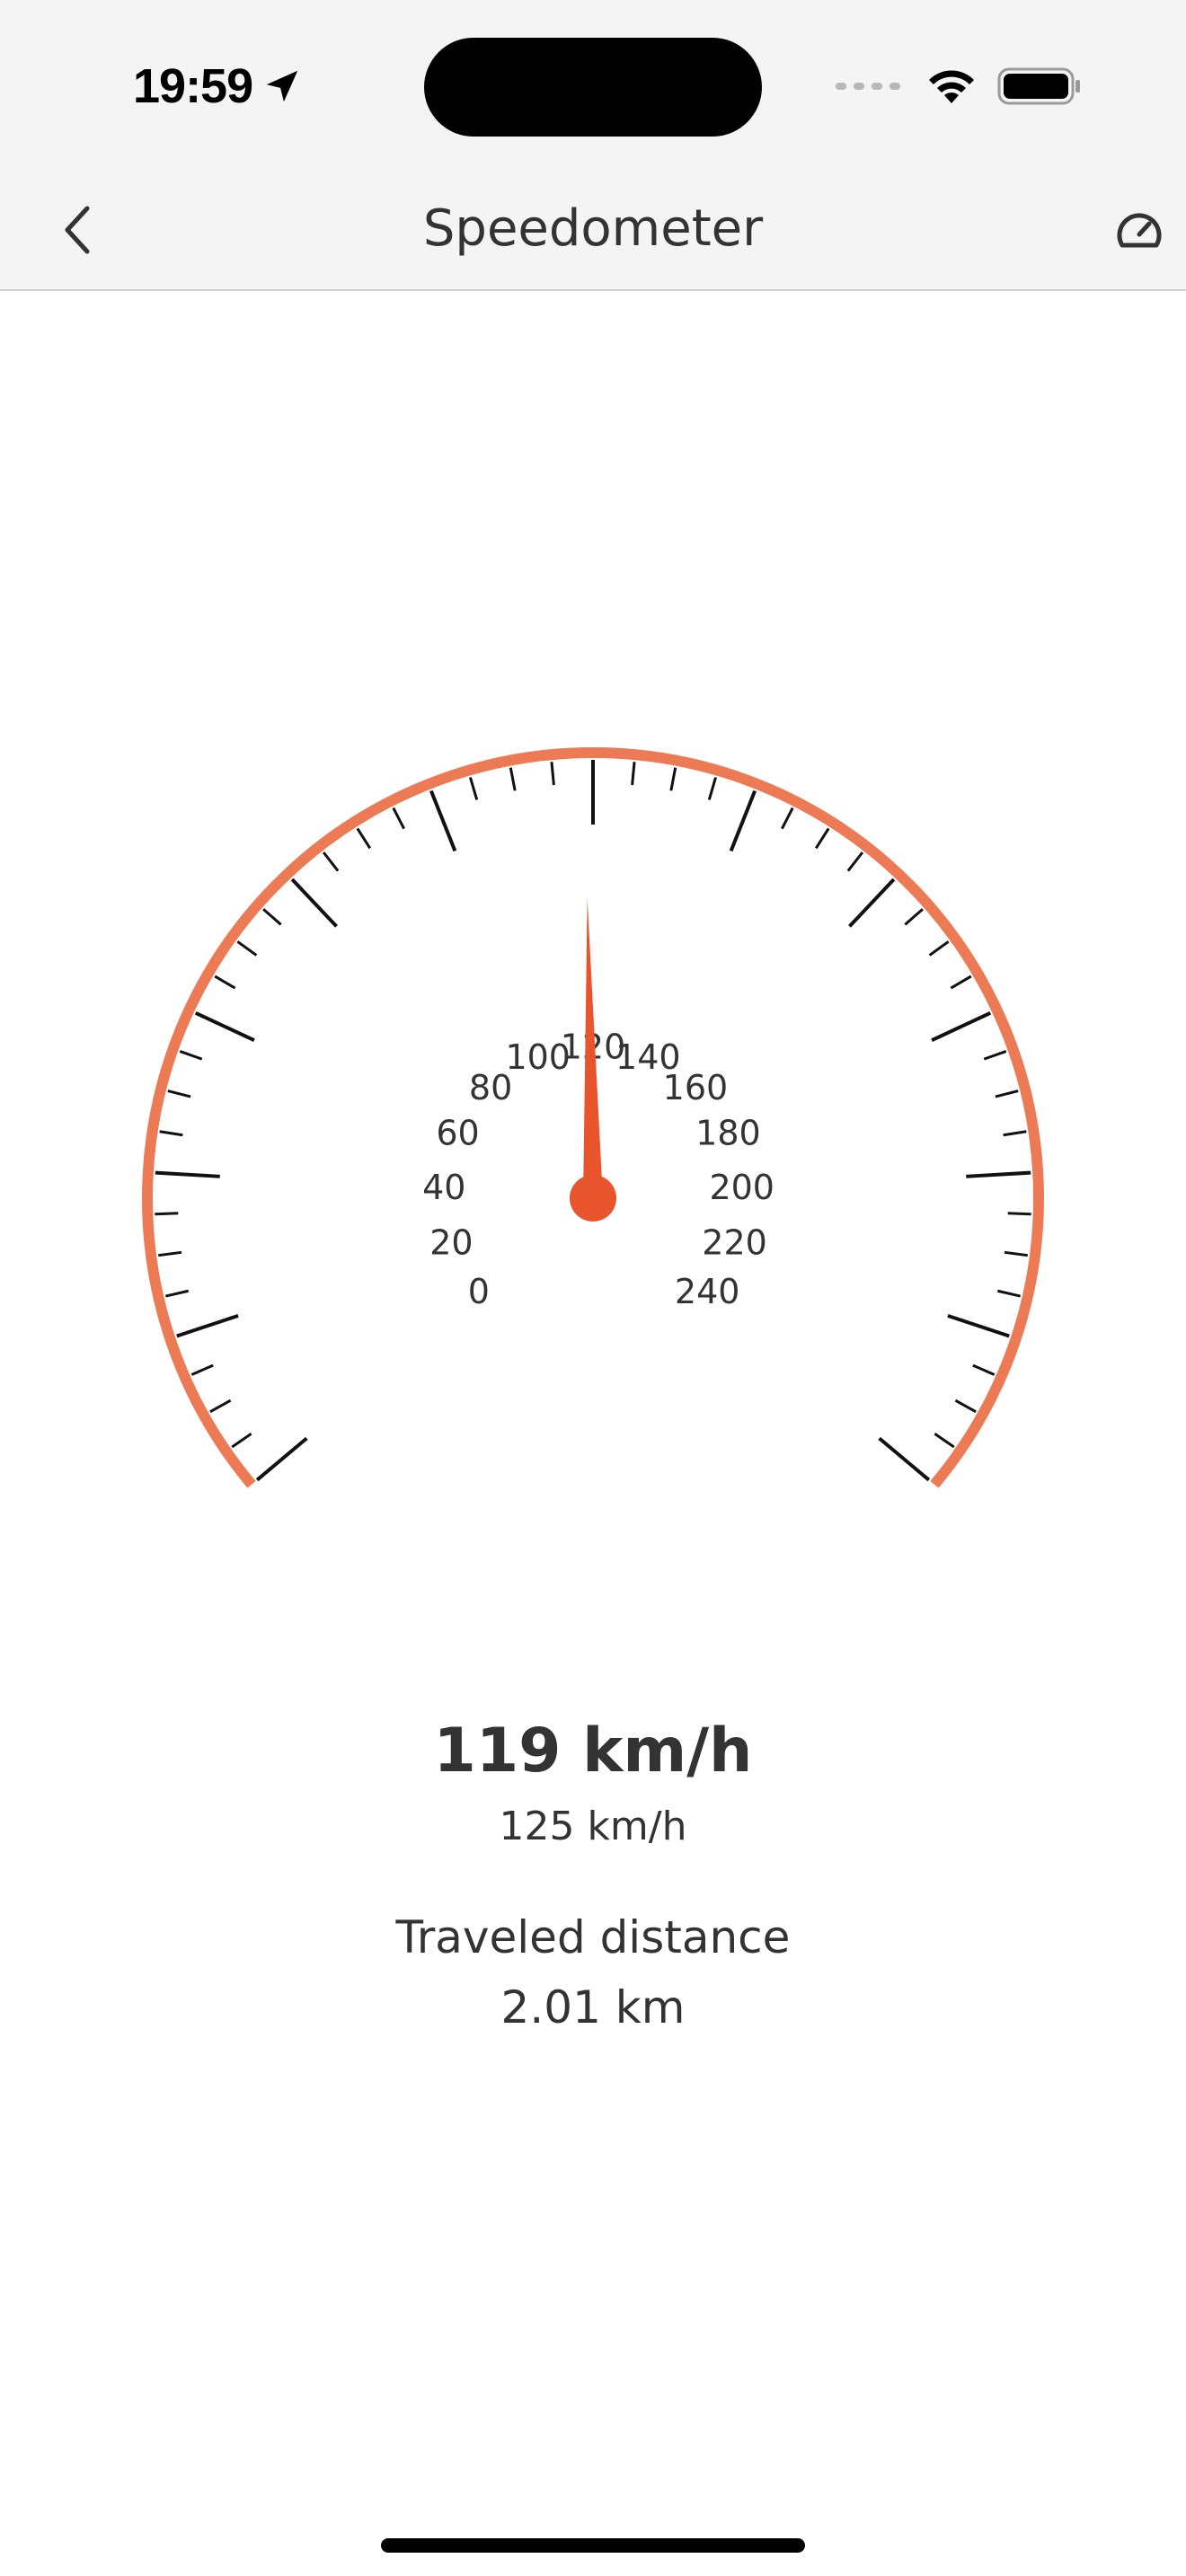 Image resolution: width=1186 pixels, height=2576 pixels. Describe the element at coordinates (593, 145) in the screenshot. I see `top-bar: 19:59 Speedometer` at that location.